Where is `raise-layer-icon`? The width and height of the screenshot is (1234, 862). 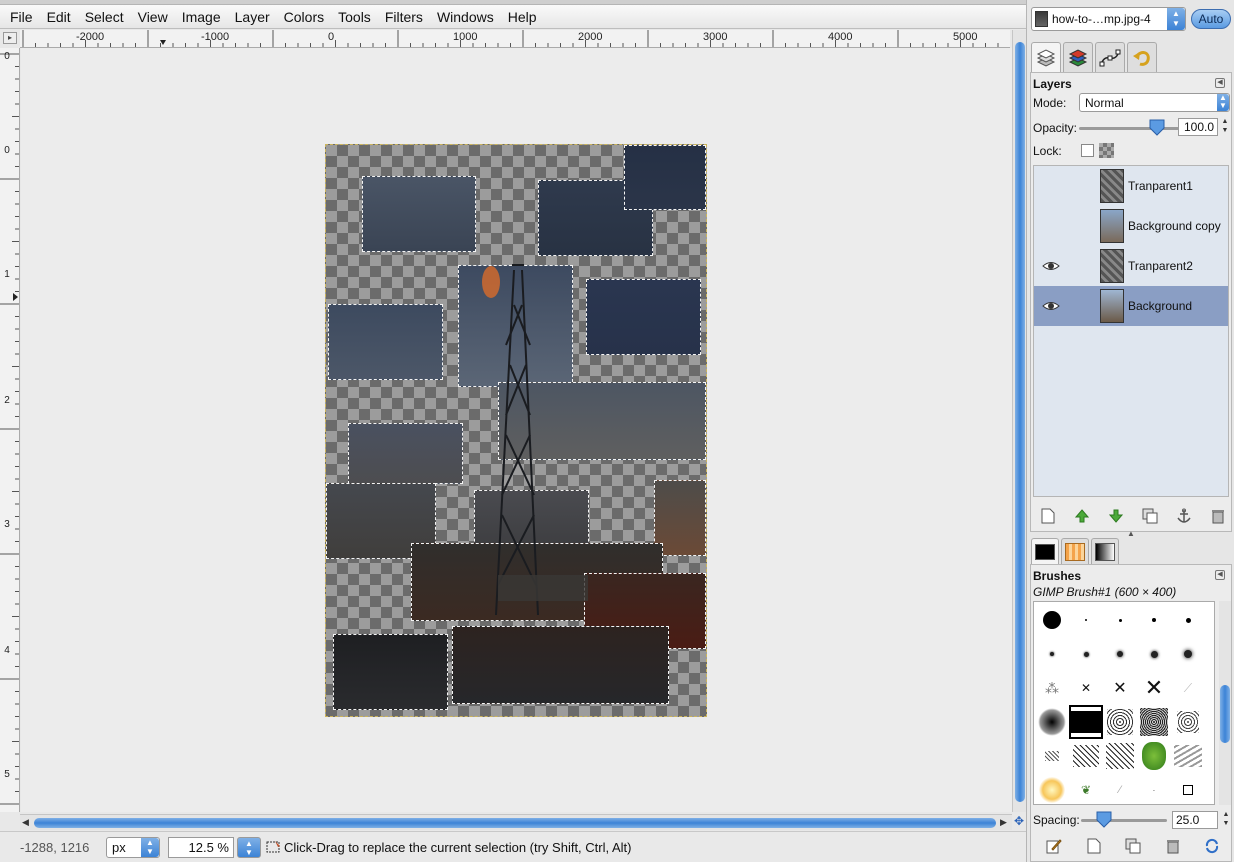 raise-layer-icon is located at coordinates (1082, 516).